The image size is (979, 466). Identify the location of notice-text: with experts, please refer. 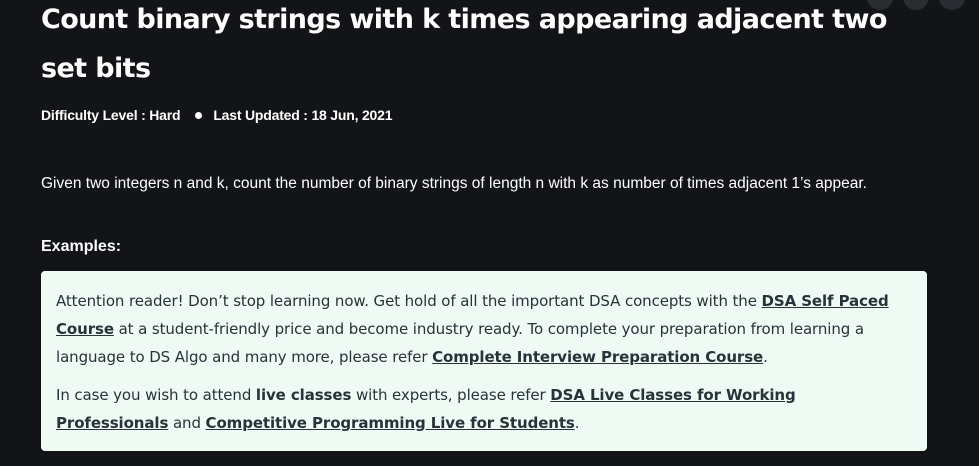
(451, 395).